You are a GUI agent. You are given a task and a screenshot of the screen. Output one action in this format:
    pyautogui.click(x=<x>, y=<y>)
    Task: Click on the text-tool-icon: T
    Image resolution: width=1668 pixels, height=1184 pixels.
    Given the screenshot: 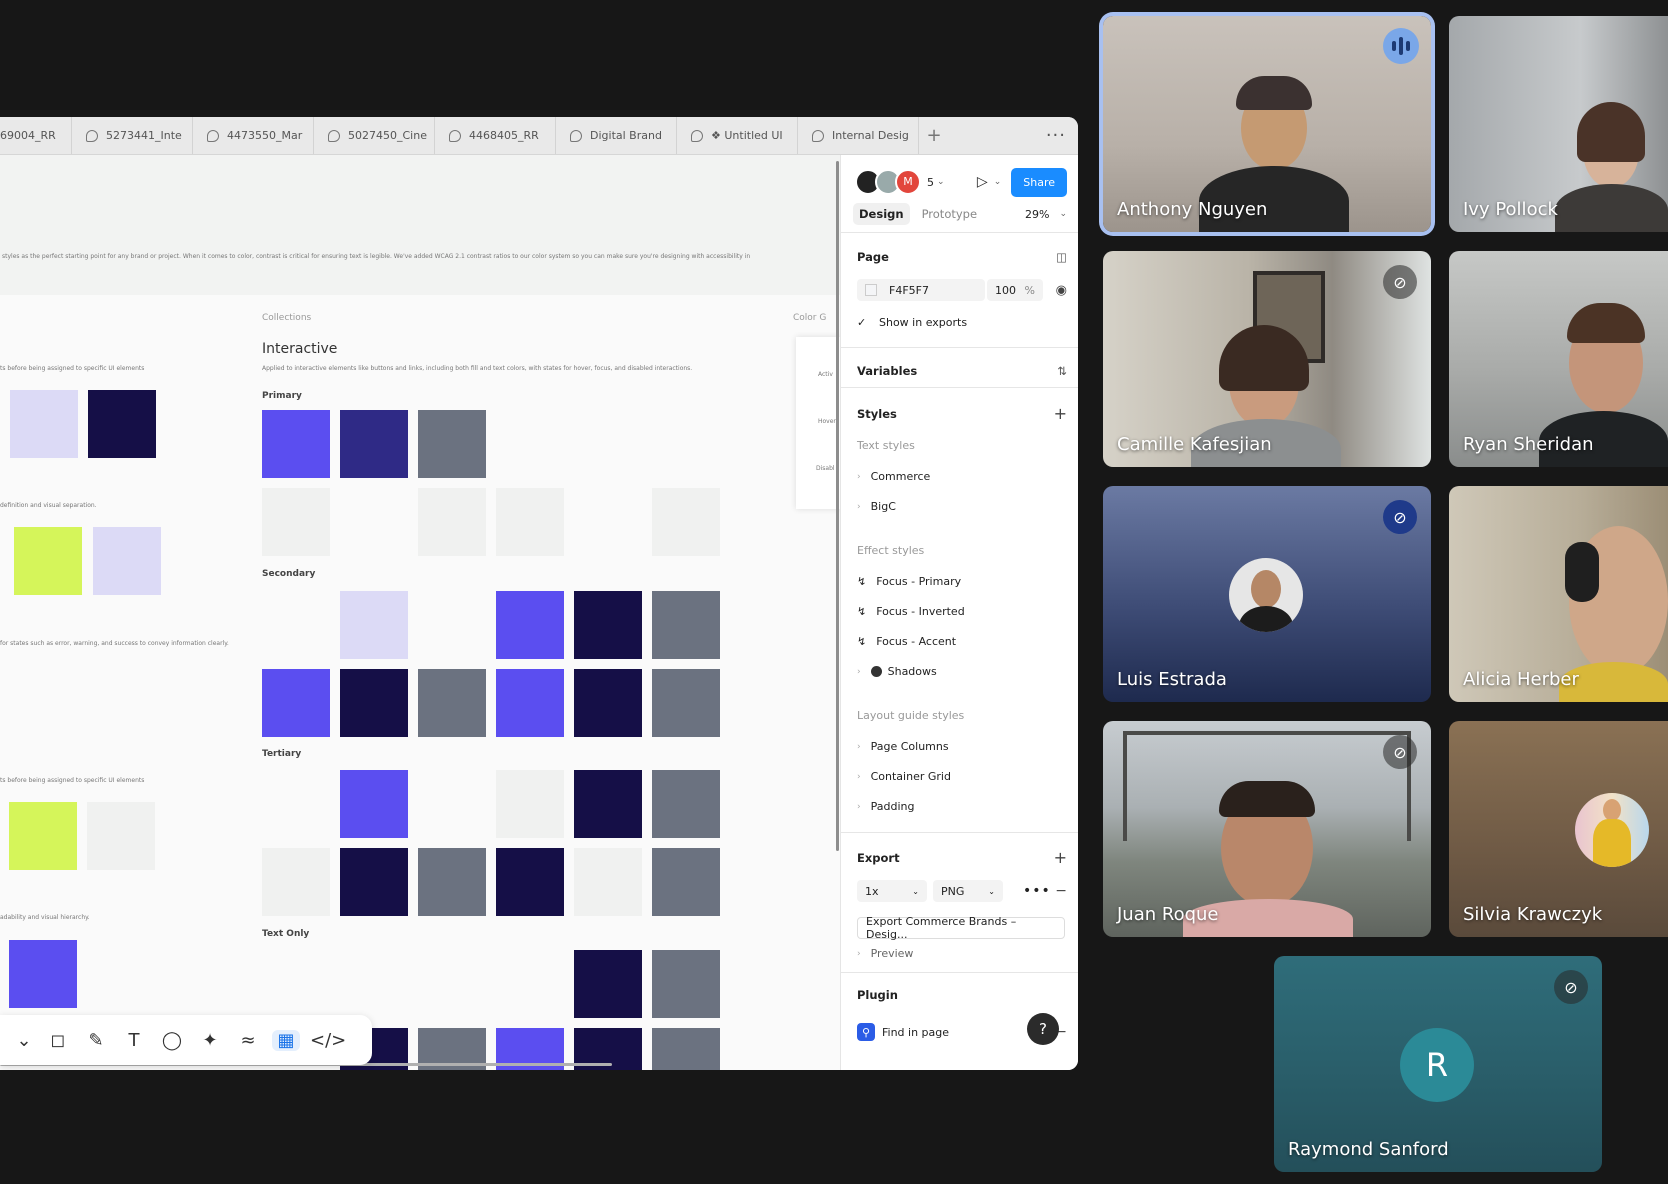 What is the action you would take?
    pyautogui.click(x=134, y=1040)
    